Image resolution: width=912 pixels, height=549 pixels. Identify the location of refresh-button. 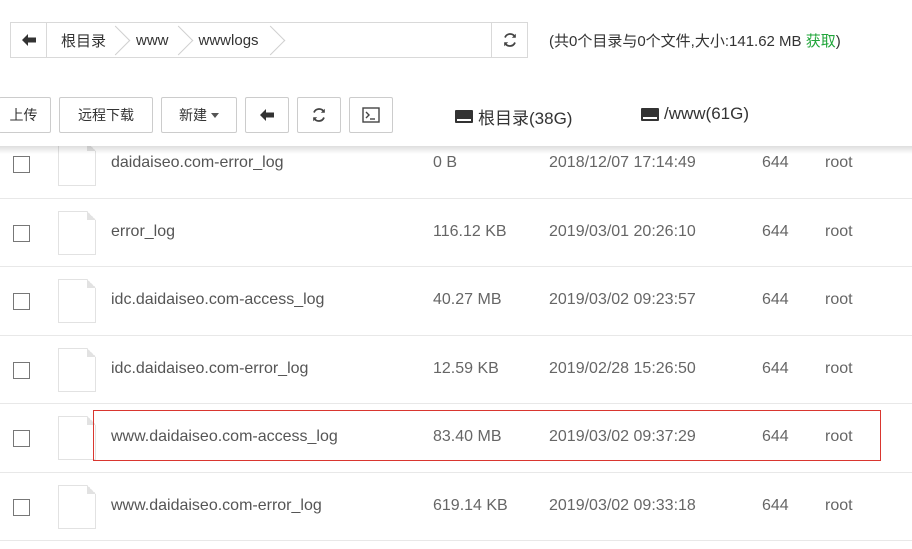
(319, 115).